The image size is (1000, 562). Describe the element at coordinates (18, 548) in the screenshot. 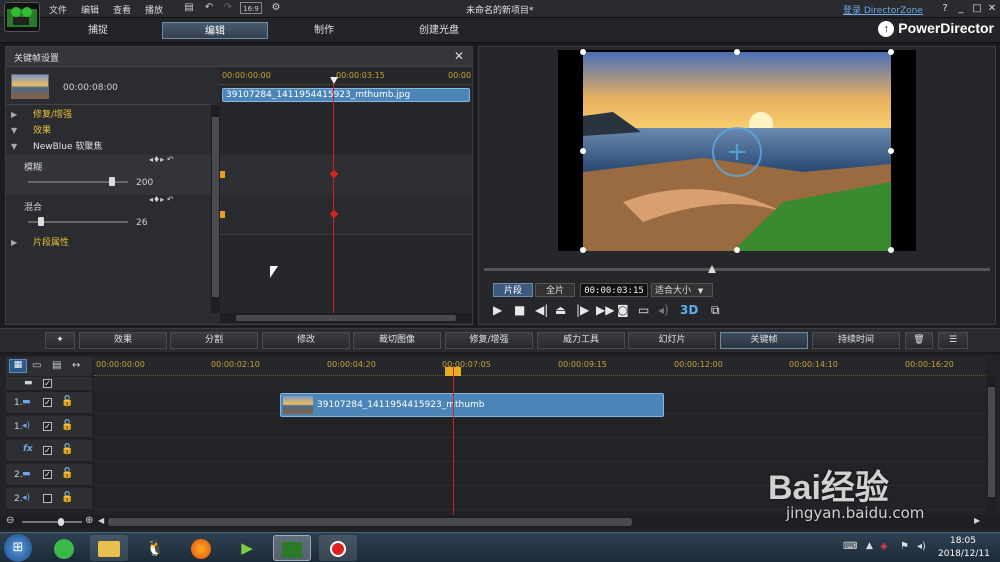

I see `start-button: ⊞` at that location.